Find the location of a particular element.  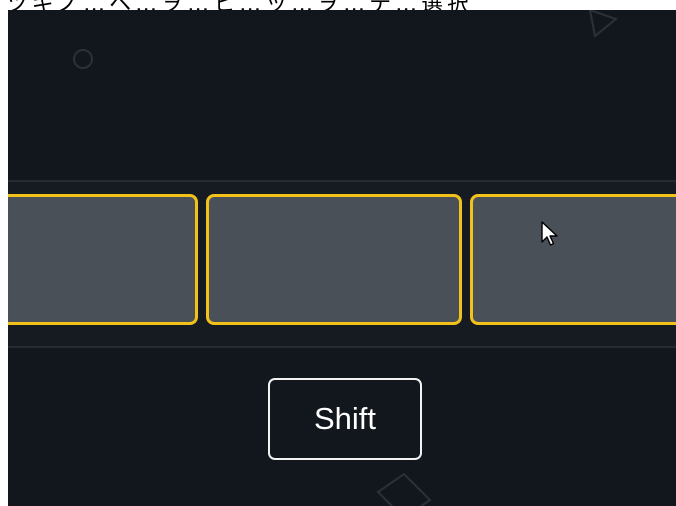

instruction-bar: ツギノ…ヘ…ヲ…ヒ…ッ…ヲ…テ…選択 is located at coordinates (338, 5).